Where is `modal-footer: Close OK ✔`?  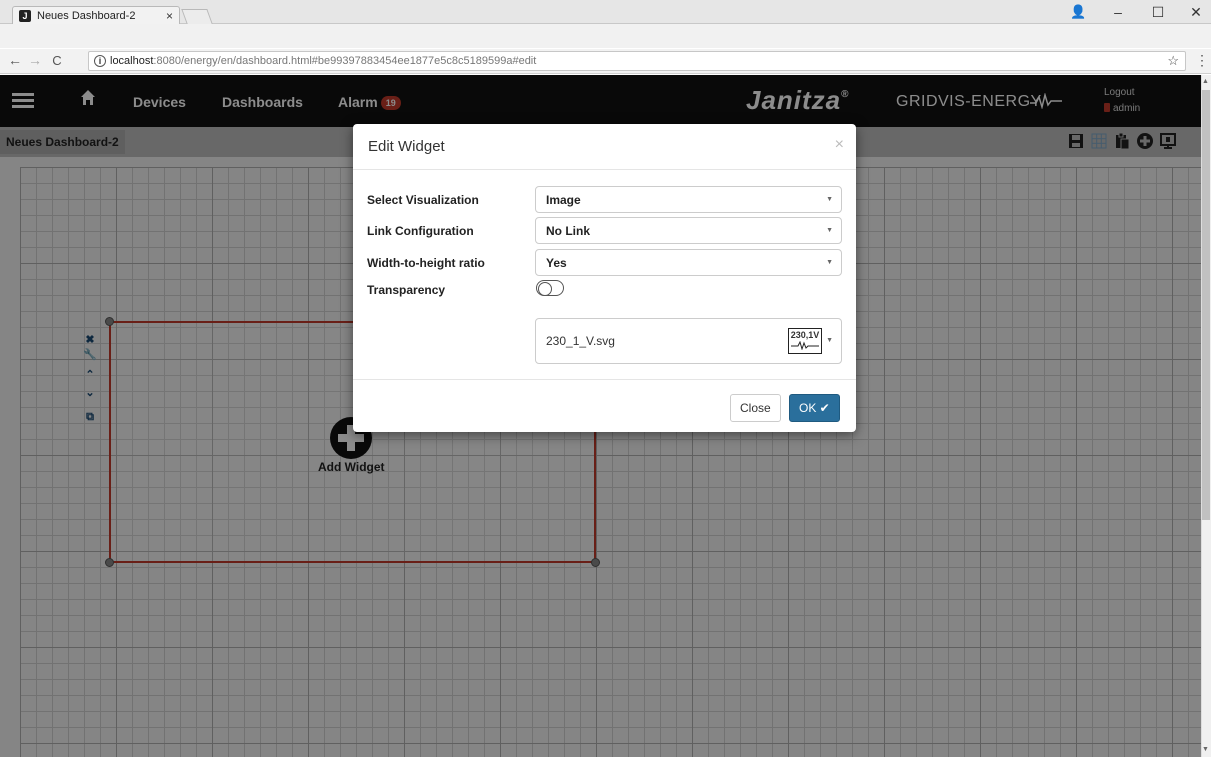
modal-footer: Close OK ✔ is located at coordinates (604, 406).